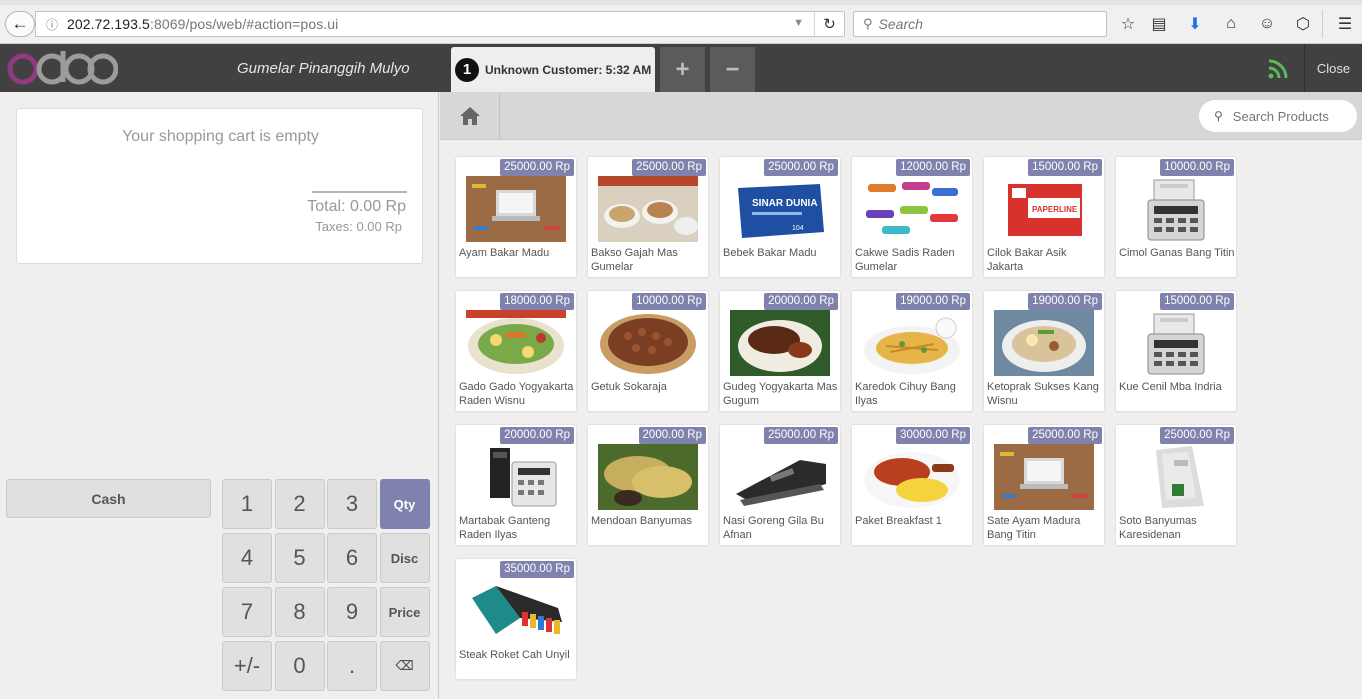 This screenshot has width=1362, height=699. What do you see at coordinates (1197, 167) in the screenshot?
I see `product-price-tag: 10000.00 Rp` at bounding box center [1197, 167].